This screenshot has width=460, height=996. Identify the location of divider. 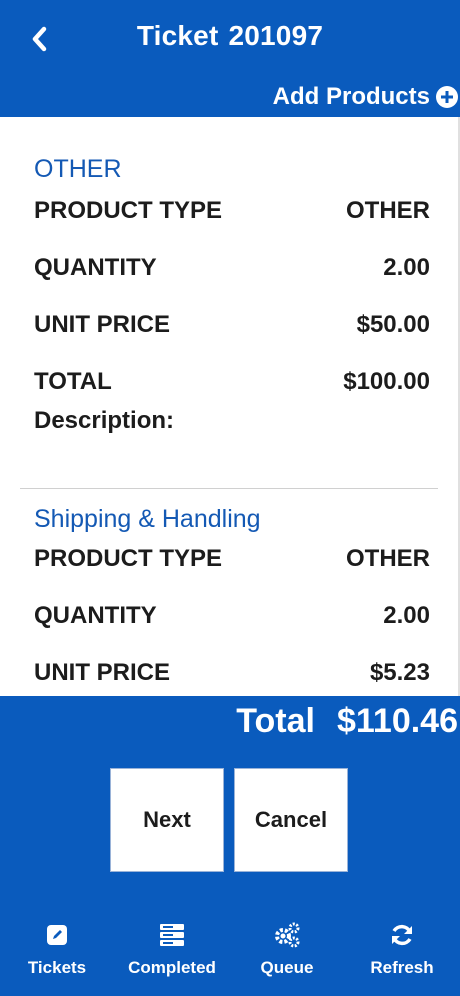
(229, 488).